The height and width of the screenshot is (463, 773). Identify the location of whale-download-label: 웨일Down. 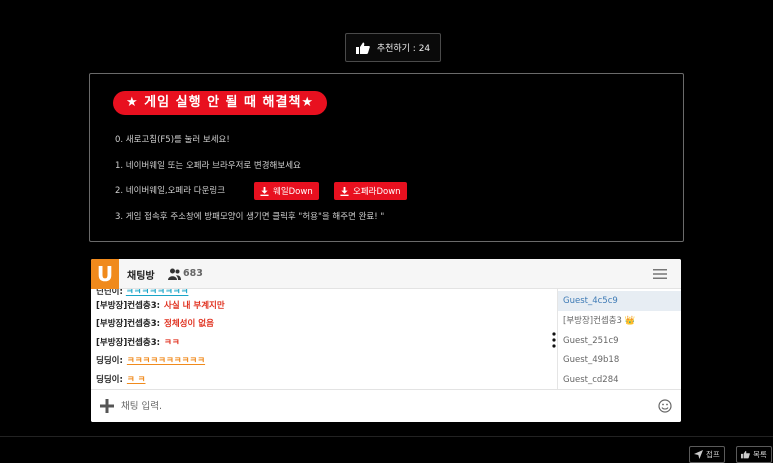
(293, 192).